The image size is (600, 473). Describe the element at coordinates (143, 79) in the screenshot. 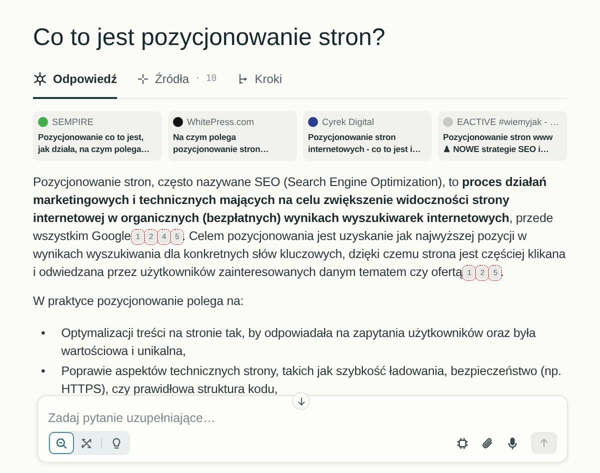

I see `plus-icon` at that location.